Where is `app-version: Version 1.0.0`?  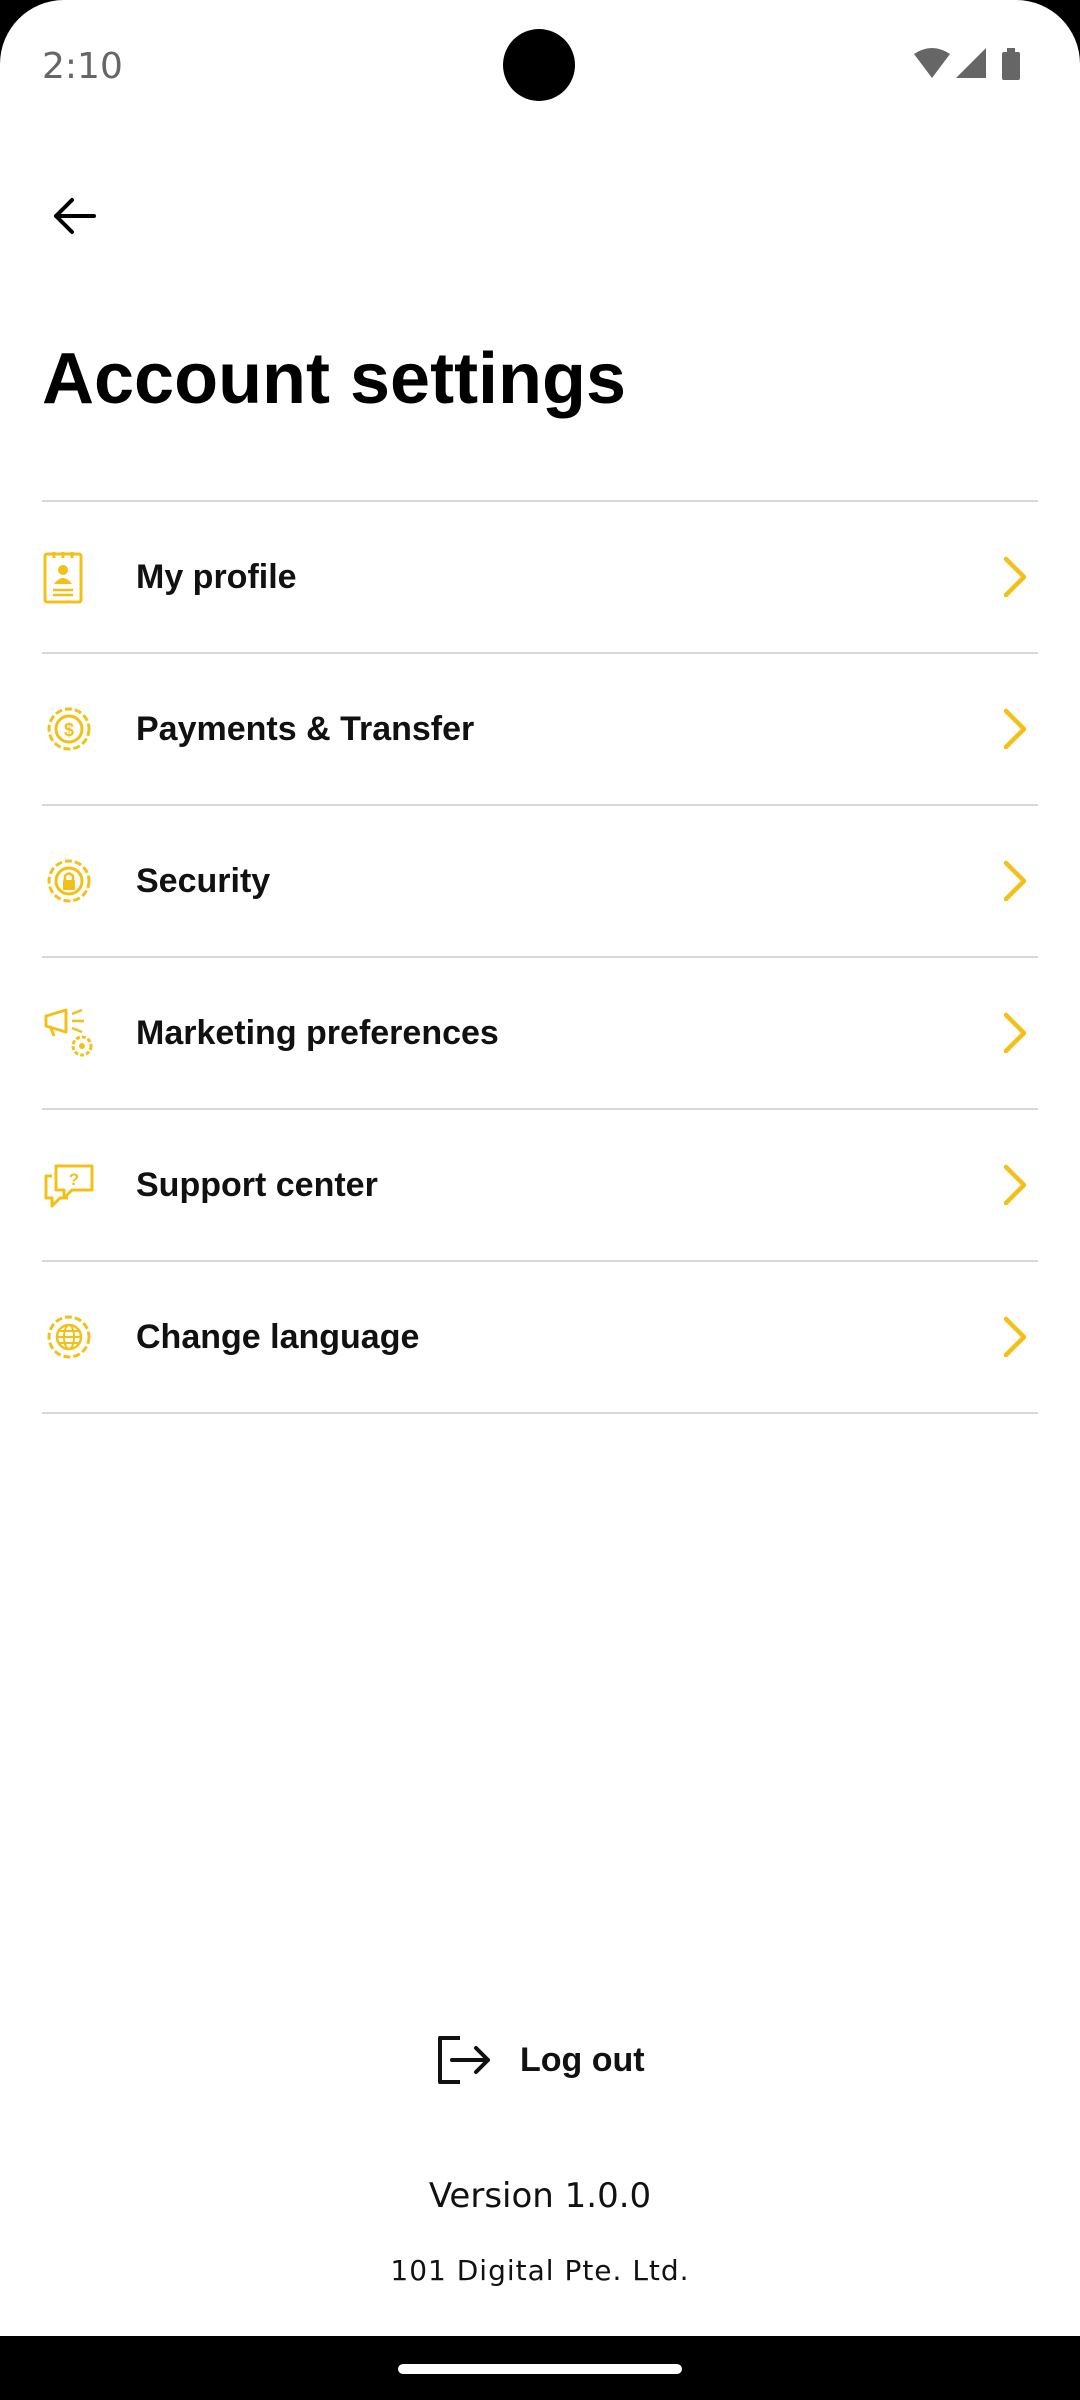 app-version: Version 1.0.0 is located at coordinates (540, 2196).